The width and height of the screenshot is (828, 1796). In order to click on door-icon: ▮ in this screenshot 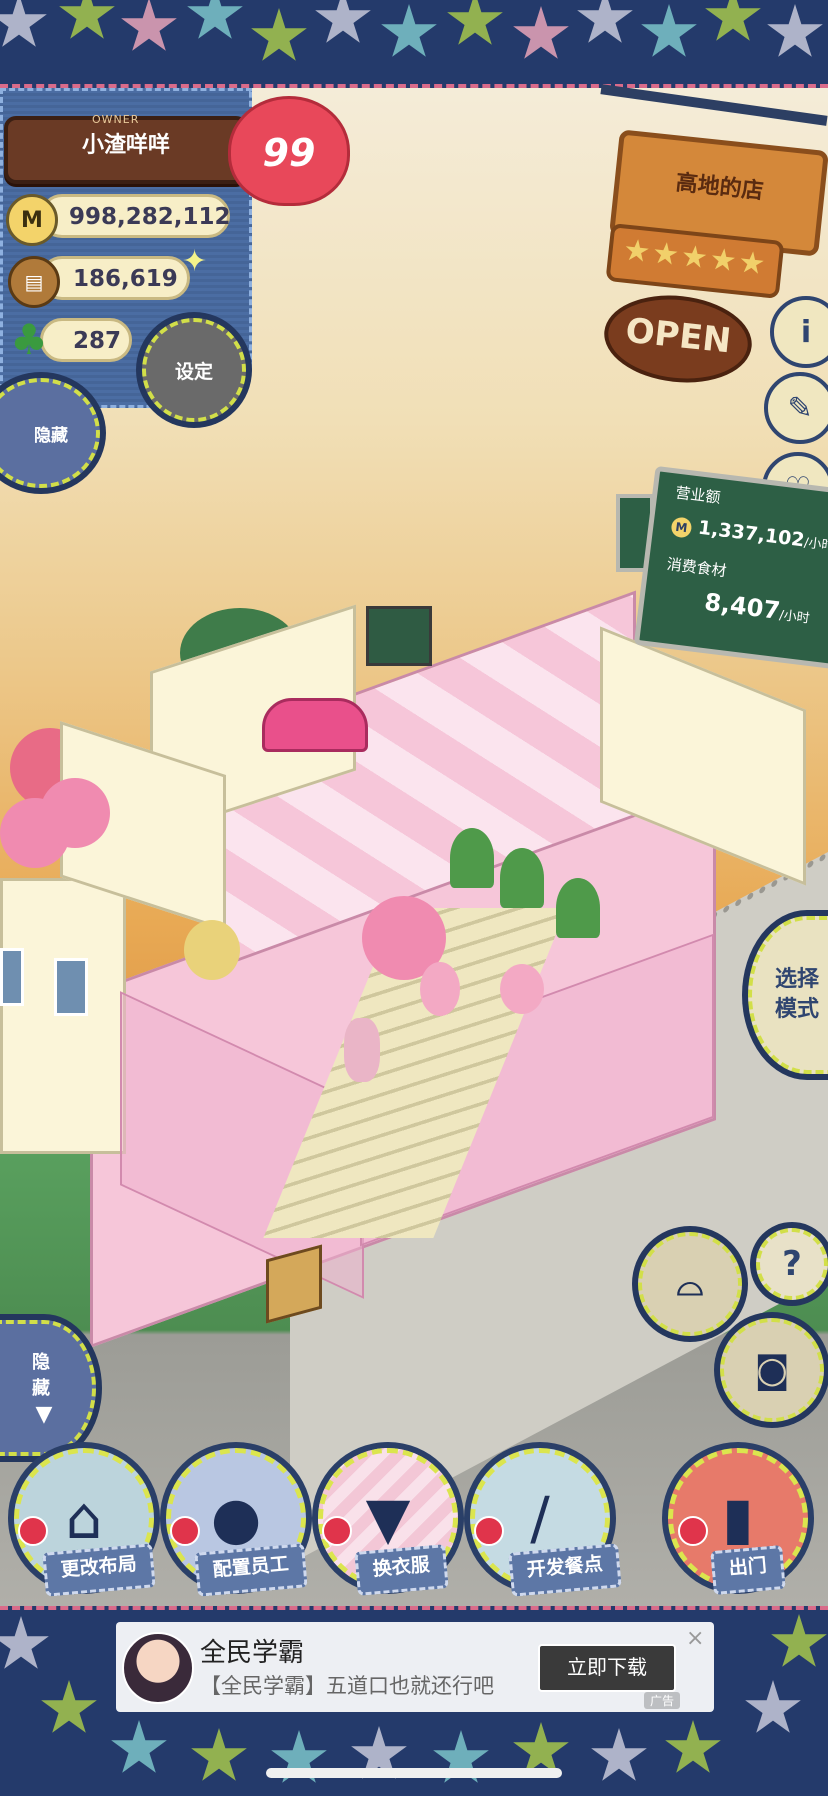, I will do `click(738, 1518)`.